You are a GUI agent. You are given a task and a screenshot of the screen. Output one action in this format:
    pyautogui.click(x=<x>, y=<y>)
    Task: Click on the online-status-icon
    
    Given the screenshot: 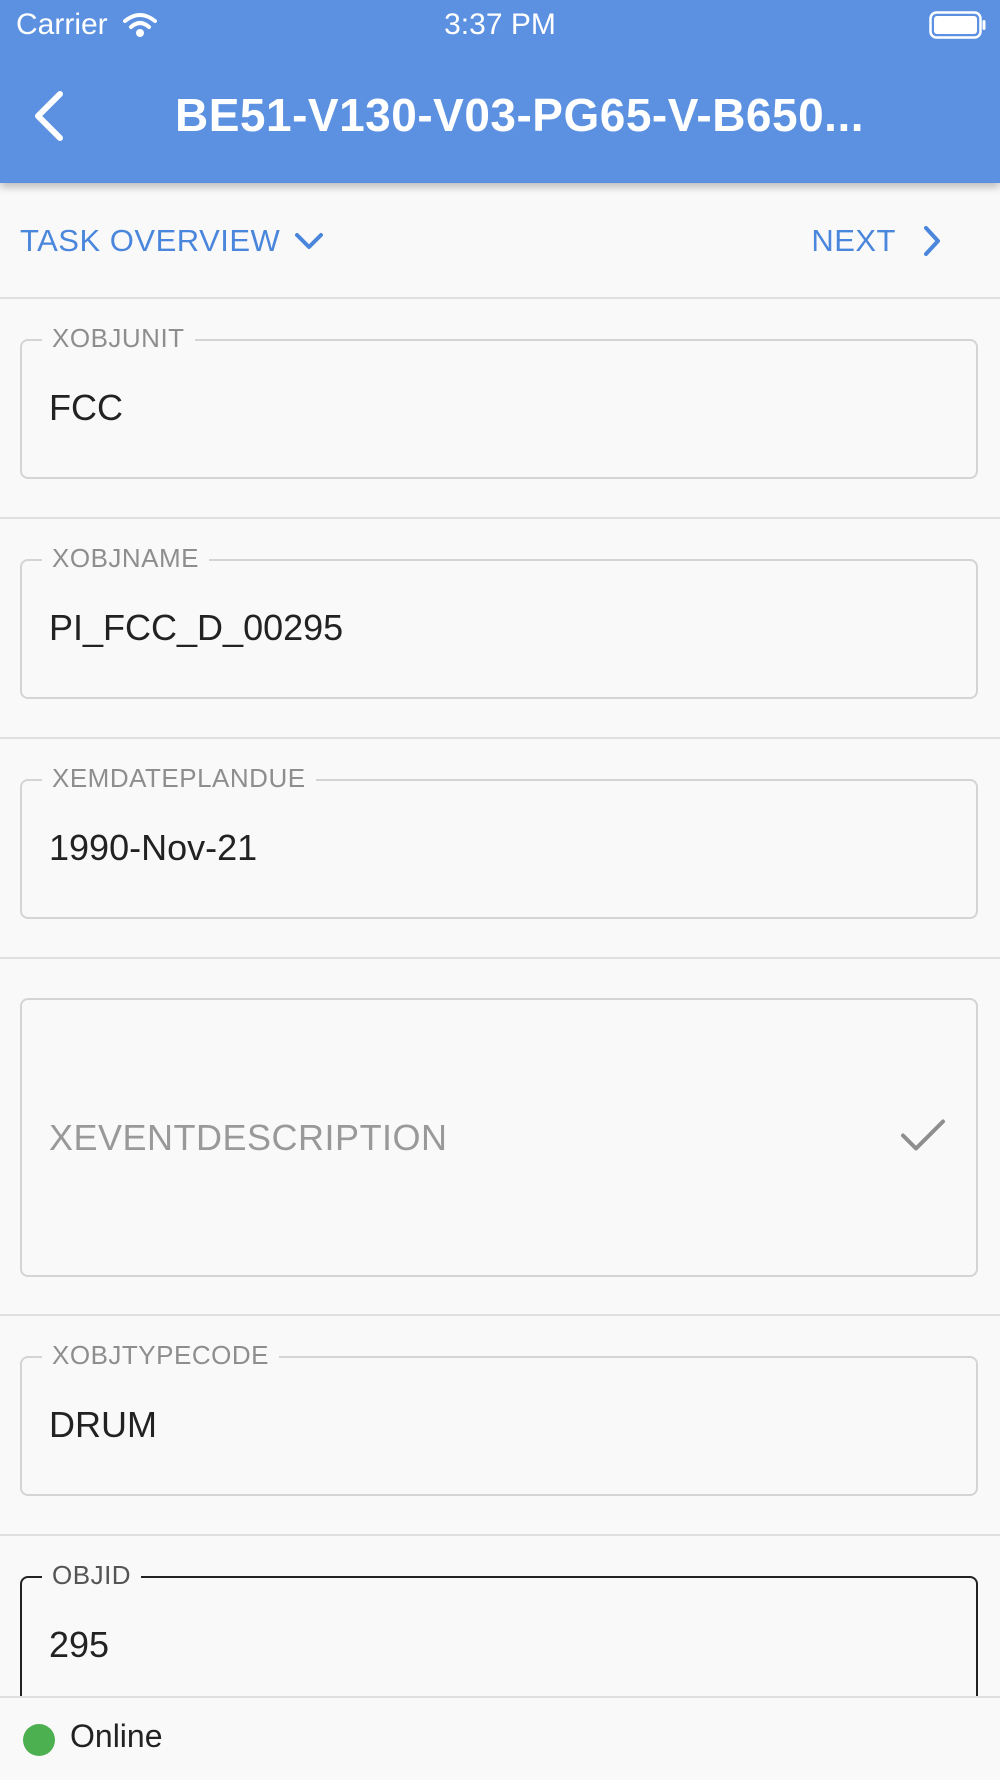 What is the action you would take?
    pyautogui.click(x=39, y=1740)
    